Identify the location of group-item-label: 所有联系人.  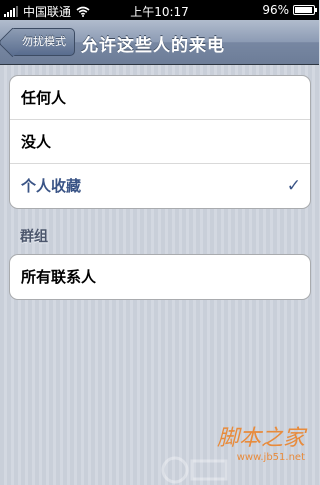
(59, 277).